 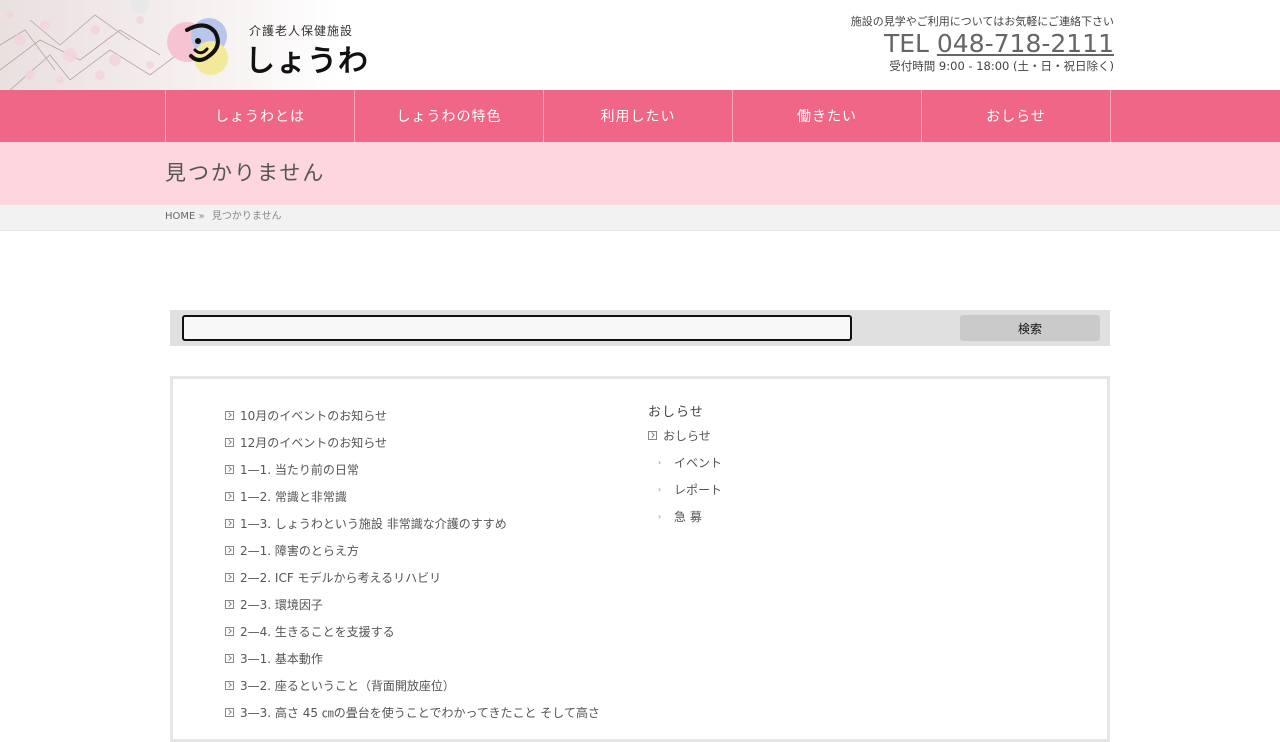 What do you see at coordinates (317, 632) in the screenshot?
I see `post-link-label: 2—4. 生きることを支援する` at bounding box center [317, 632].